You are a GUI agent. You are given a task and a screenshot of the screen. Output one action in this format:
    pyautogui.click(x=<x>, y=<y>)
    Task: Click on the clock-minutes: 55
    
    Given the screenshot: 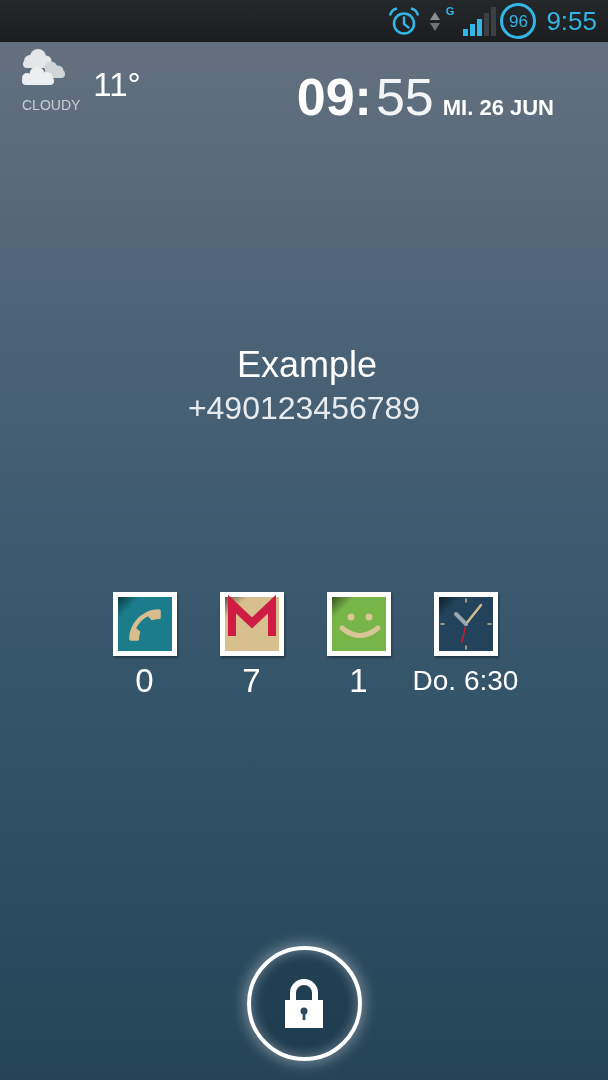 What is the action you would take?
    pyautogui.click(x=404, y=97)
    